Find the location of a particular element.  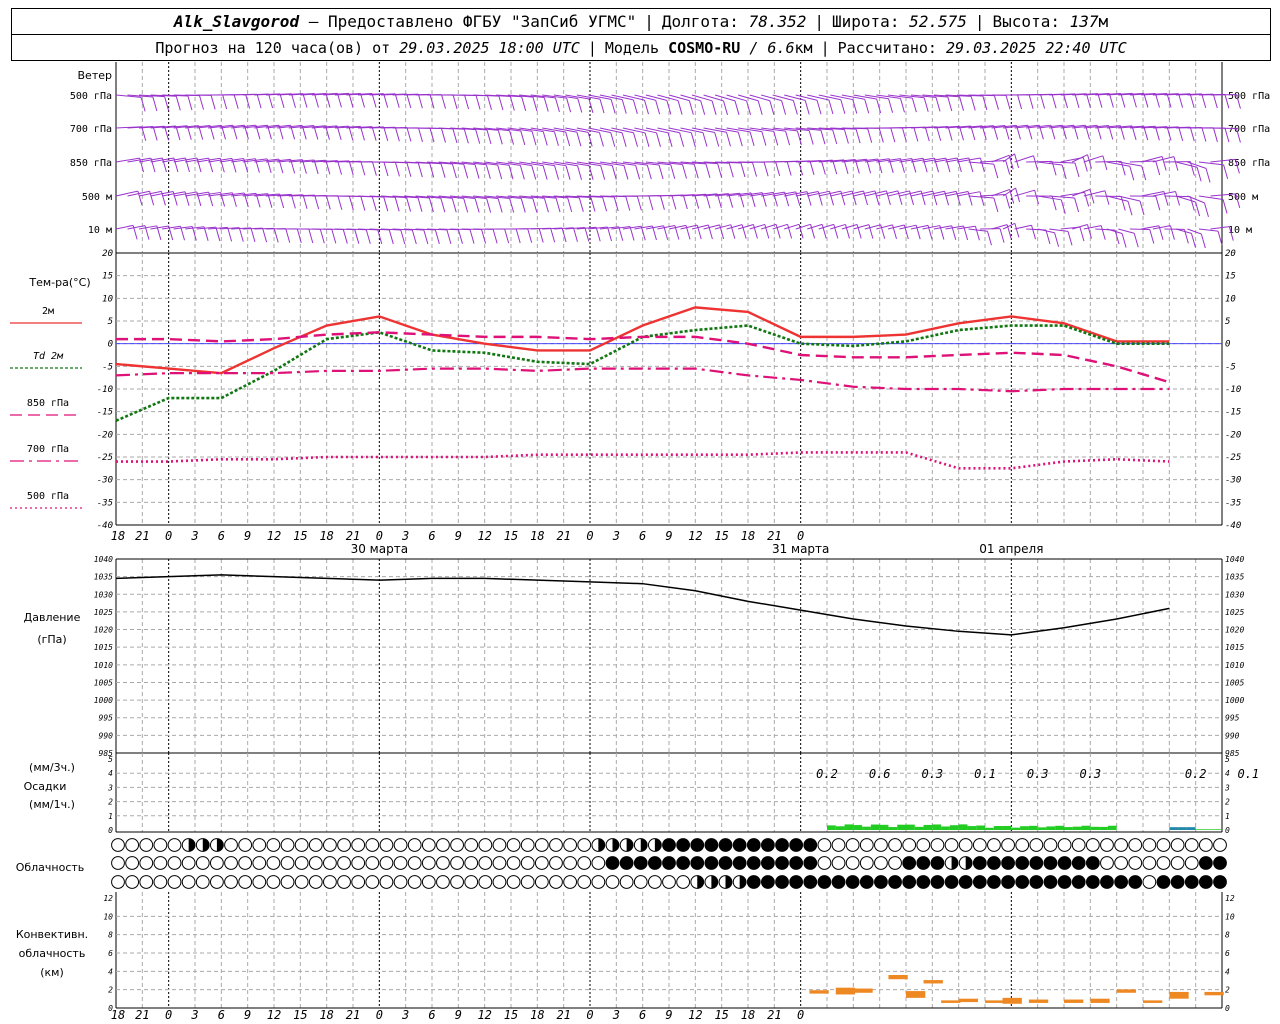

calc-label: Рассчитано: is located at coordinates (887, 47).